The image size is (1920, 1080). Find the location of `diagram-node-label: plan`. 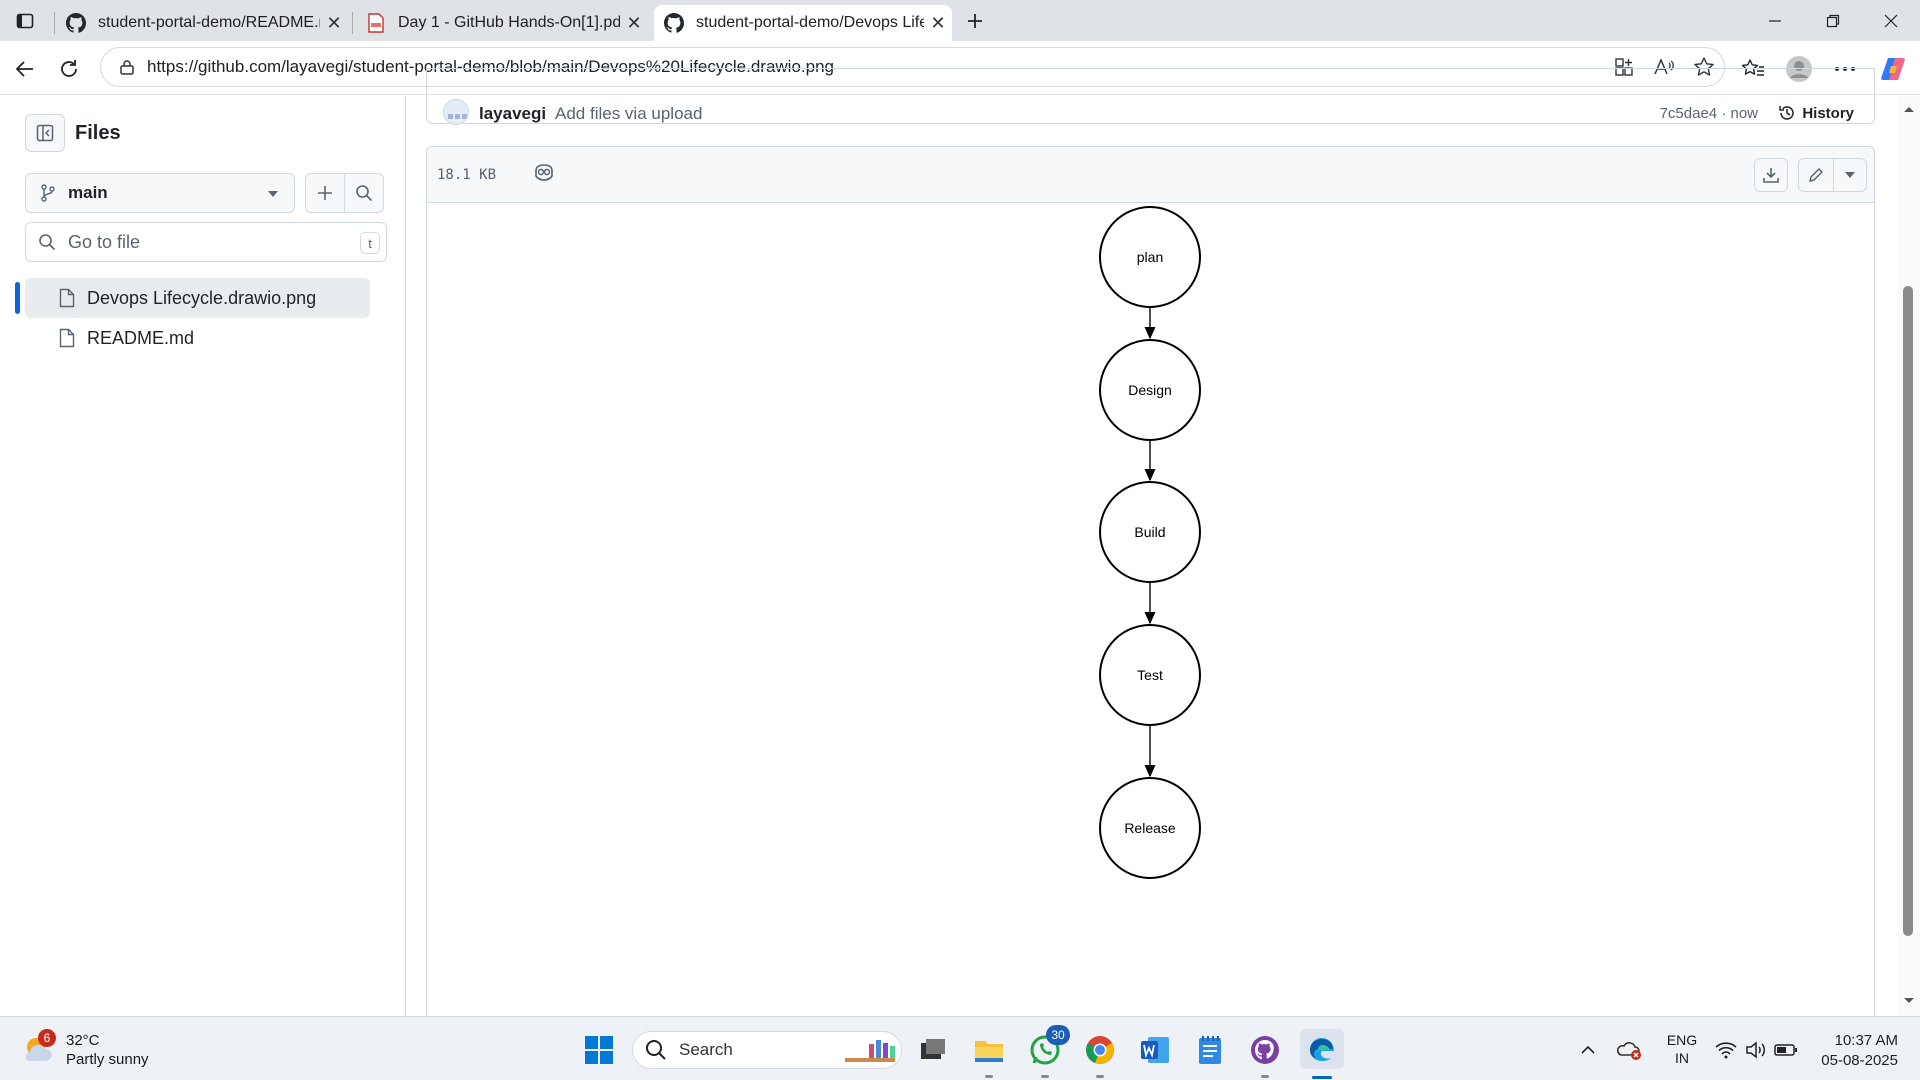

diagram-node-label: plan is located at coordinates (1150, 257).